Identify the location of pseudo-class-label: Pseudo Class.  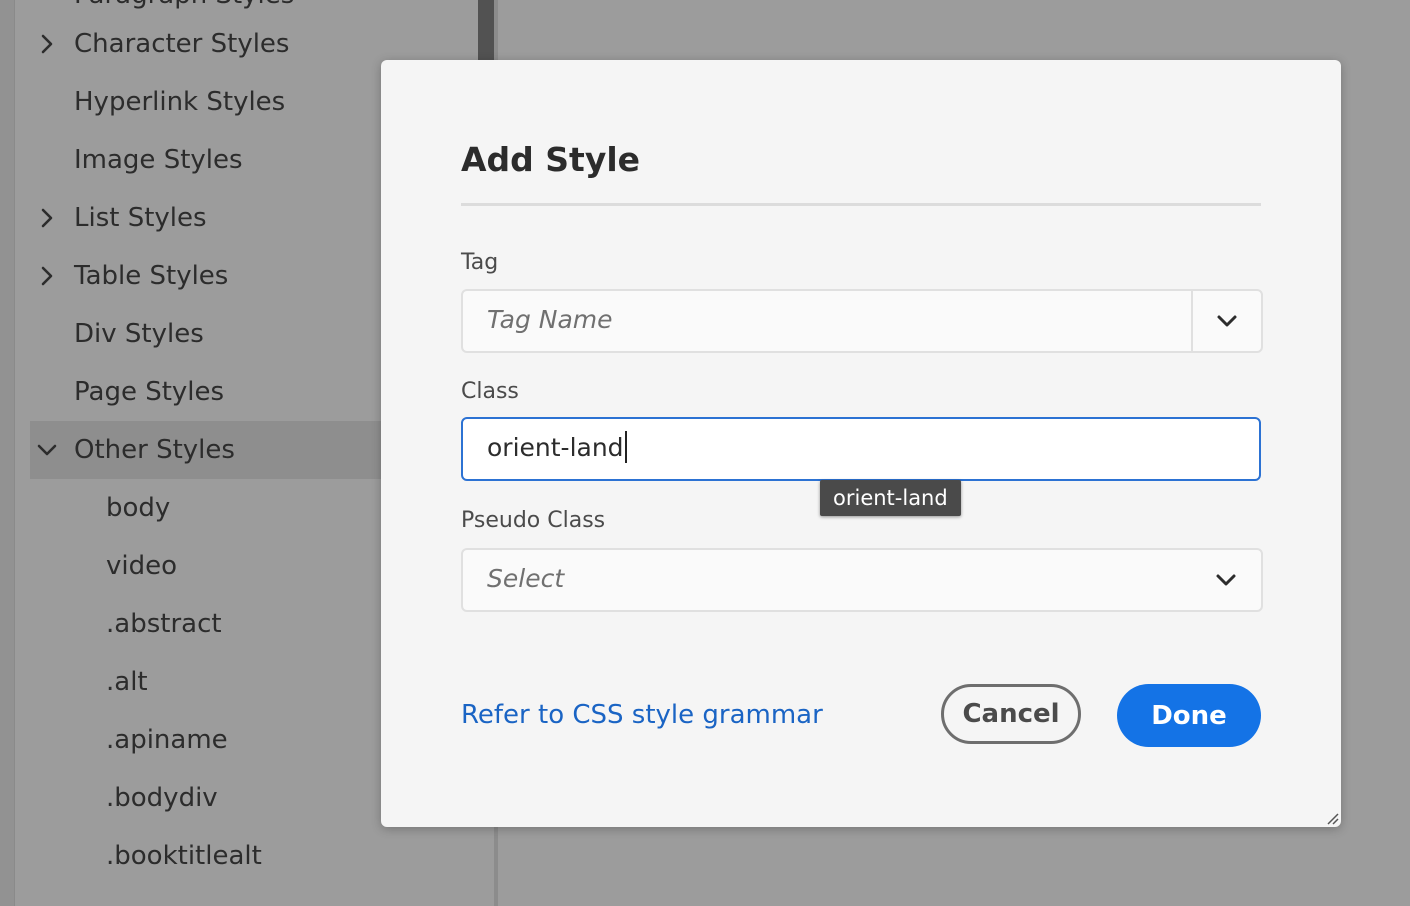
(533, 520).